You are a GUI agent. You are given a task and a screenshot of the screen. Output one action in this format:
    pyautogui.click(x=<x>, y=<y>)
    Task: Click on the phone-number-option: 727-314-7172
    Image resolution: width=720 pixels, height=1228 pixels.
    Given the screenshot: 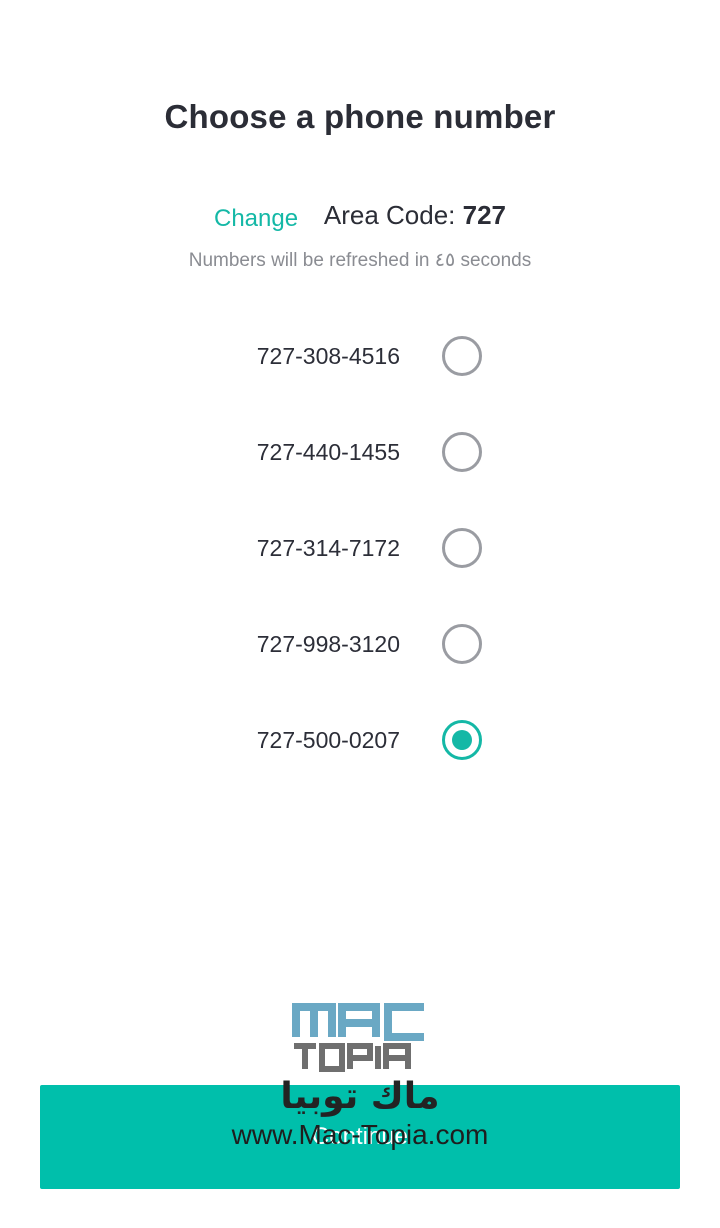 What is the action you would take?
    pyautogui.click(x=360, y=547)
    